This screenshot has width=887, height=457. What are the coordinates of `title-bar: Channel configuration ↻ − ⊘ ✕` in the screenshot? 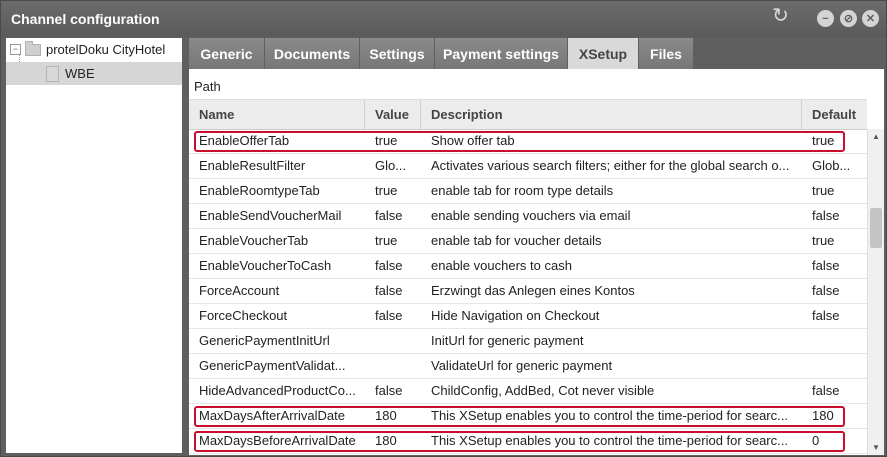 It's located at (443, 19).